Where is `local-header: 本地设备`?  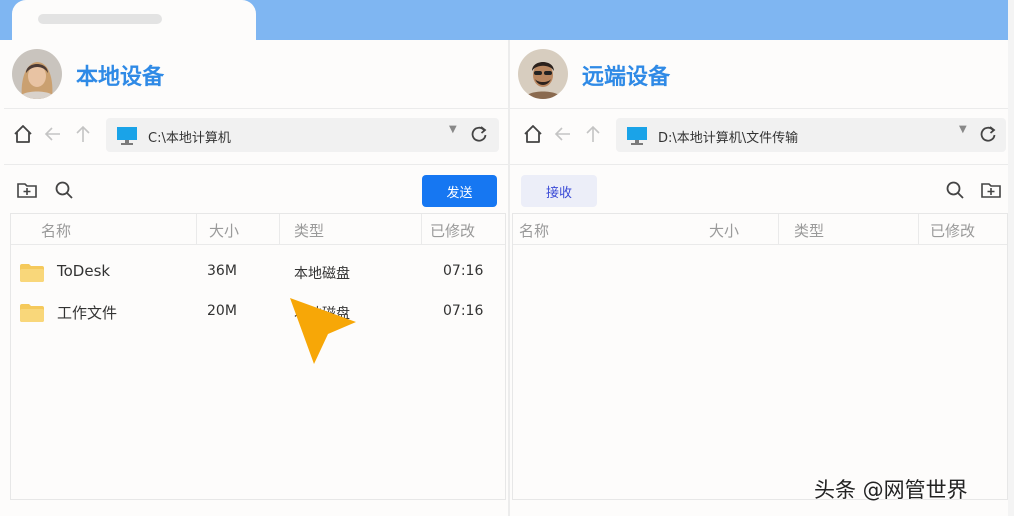
local-header: 本地设备 is located at coordinates (256, 74).